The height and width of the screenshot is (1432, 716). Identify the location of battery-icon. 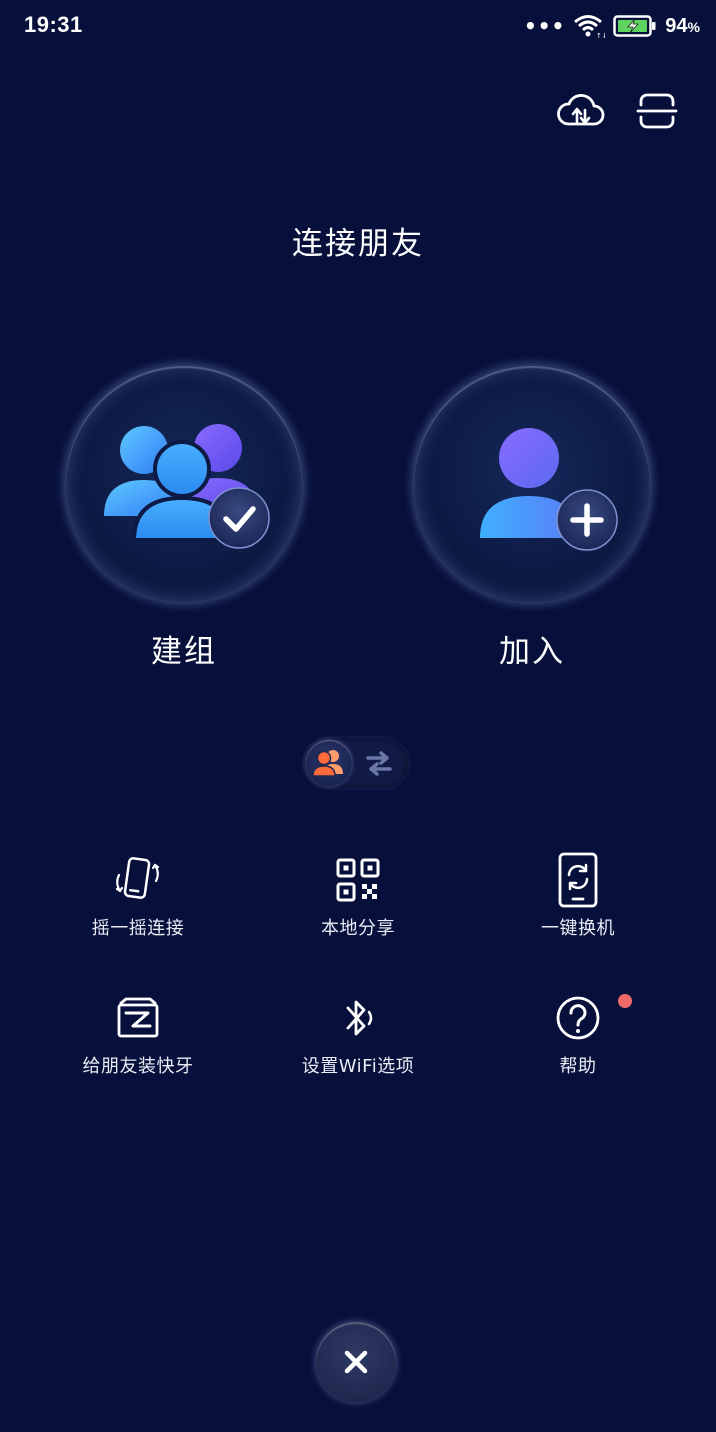
(634, 26).